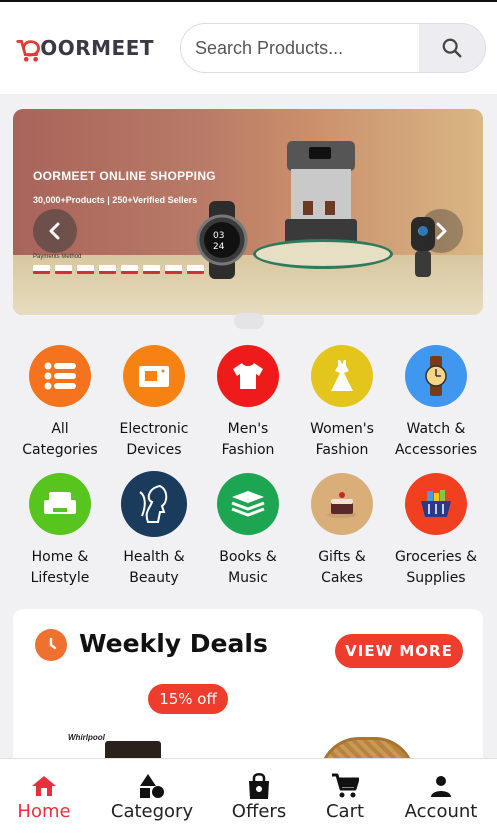 Image resolution: width=497 pixels, height=835 pixels. What do you see at coordinates (248, 429) in the screenshot?
I see `category-label-line1: Men's` at bounding box center [248, 429].